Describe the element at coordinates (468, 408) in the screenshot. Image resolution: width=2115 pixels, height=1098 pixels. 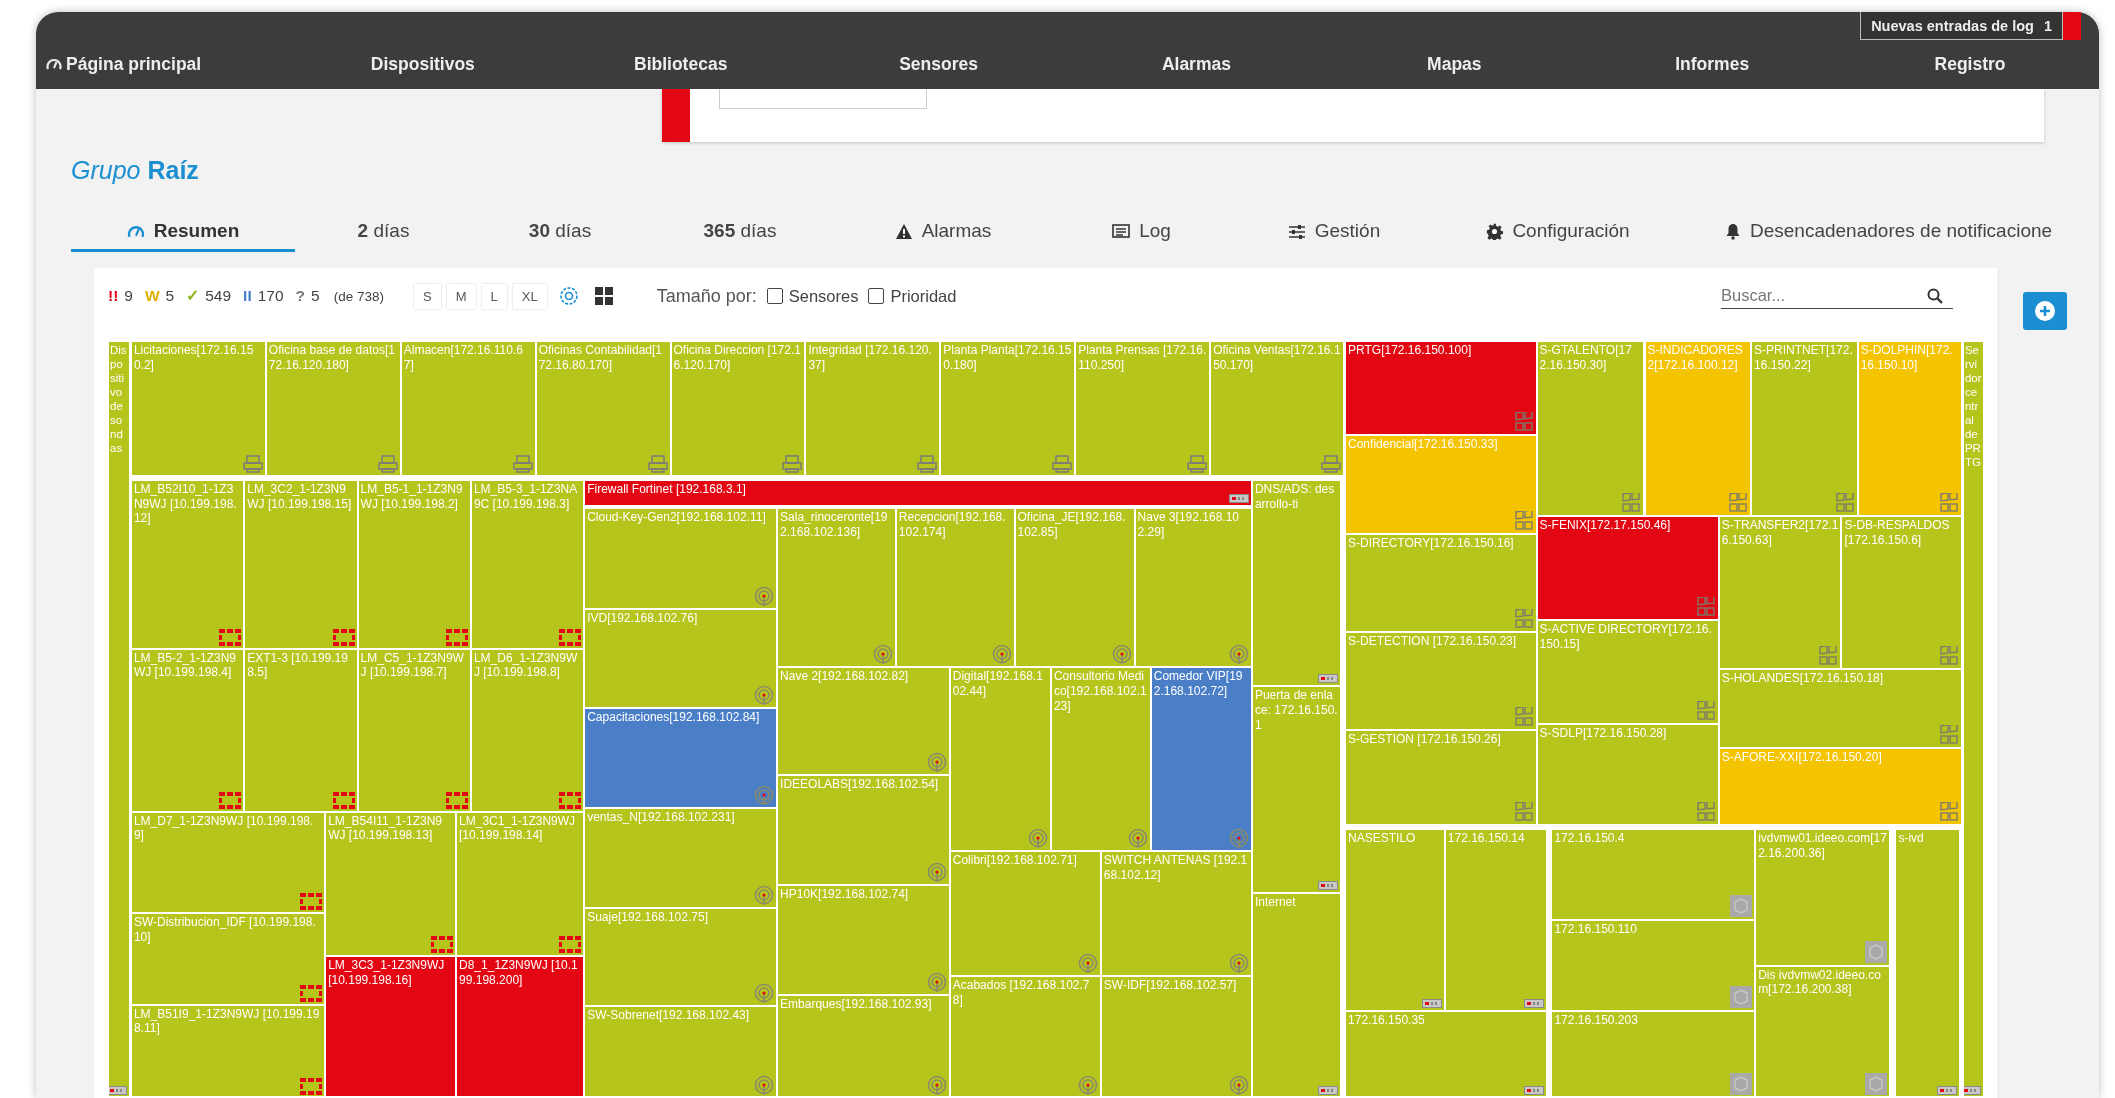
I see `device-tile: Almacen[172.16.110.67]` at that location.